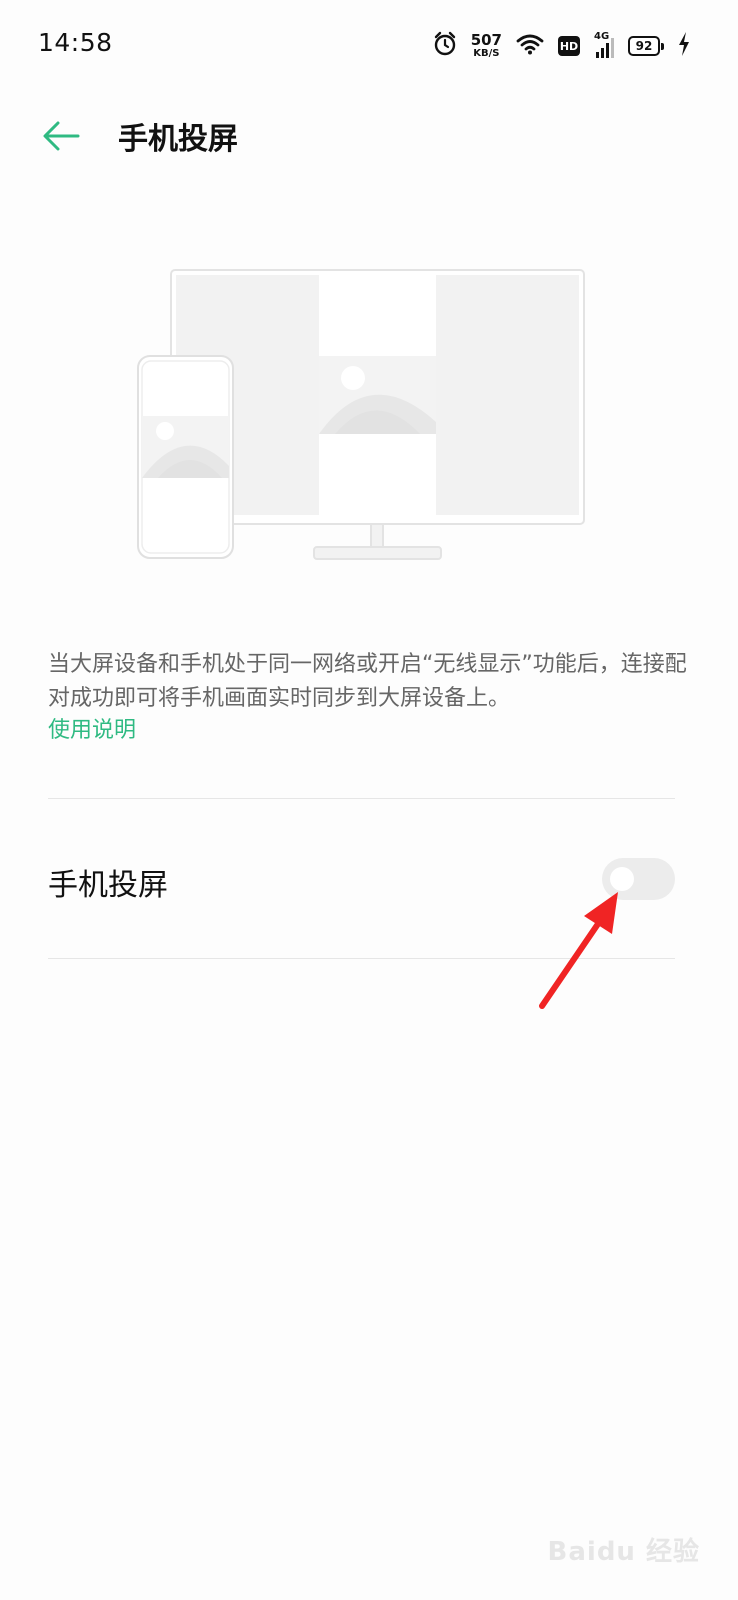 The width and height of the screenshot is (738, 1600). I want to click on network-speed-value: 507, so click(486, 40).